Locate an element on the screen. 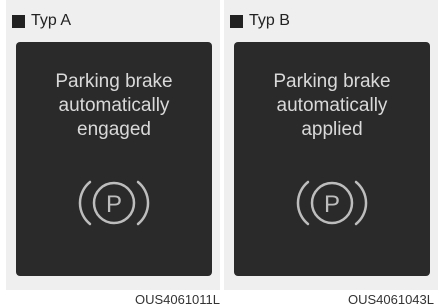 This screenshot has width=438, height=308. image-code-b: OUS4061043L is located at coordinates (390, 299).